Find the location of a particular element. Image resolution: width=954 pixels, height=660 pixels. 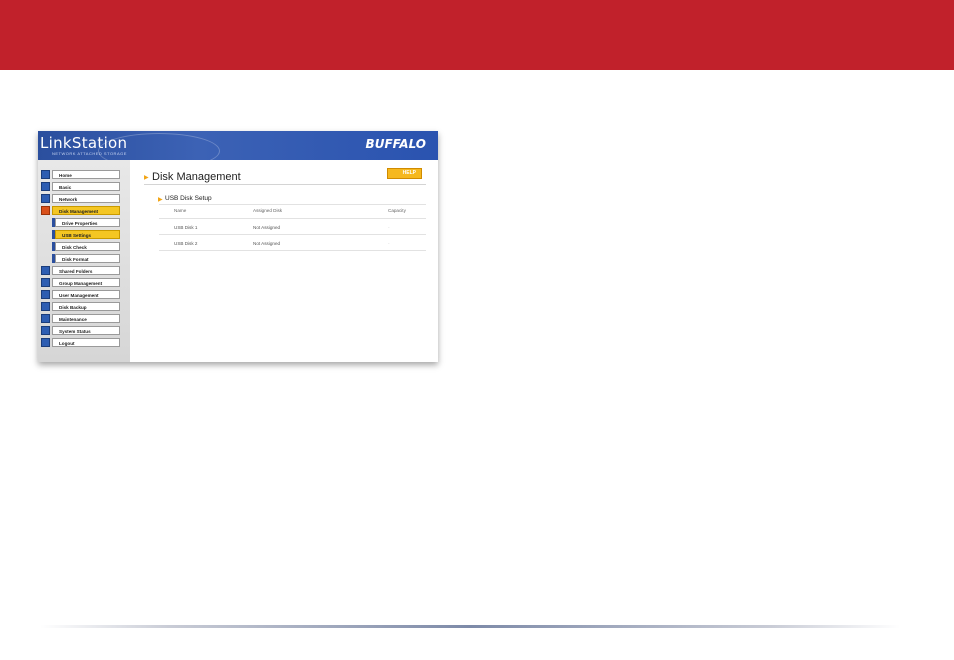

home-icon is located at coordinates (45, 174).